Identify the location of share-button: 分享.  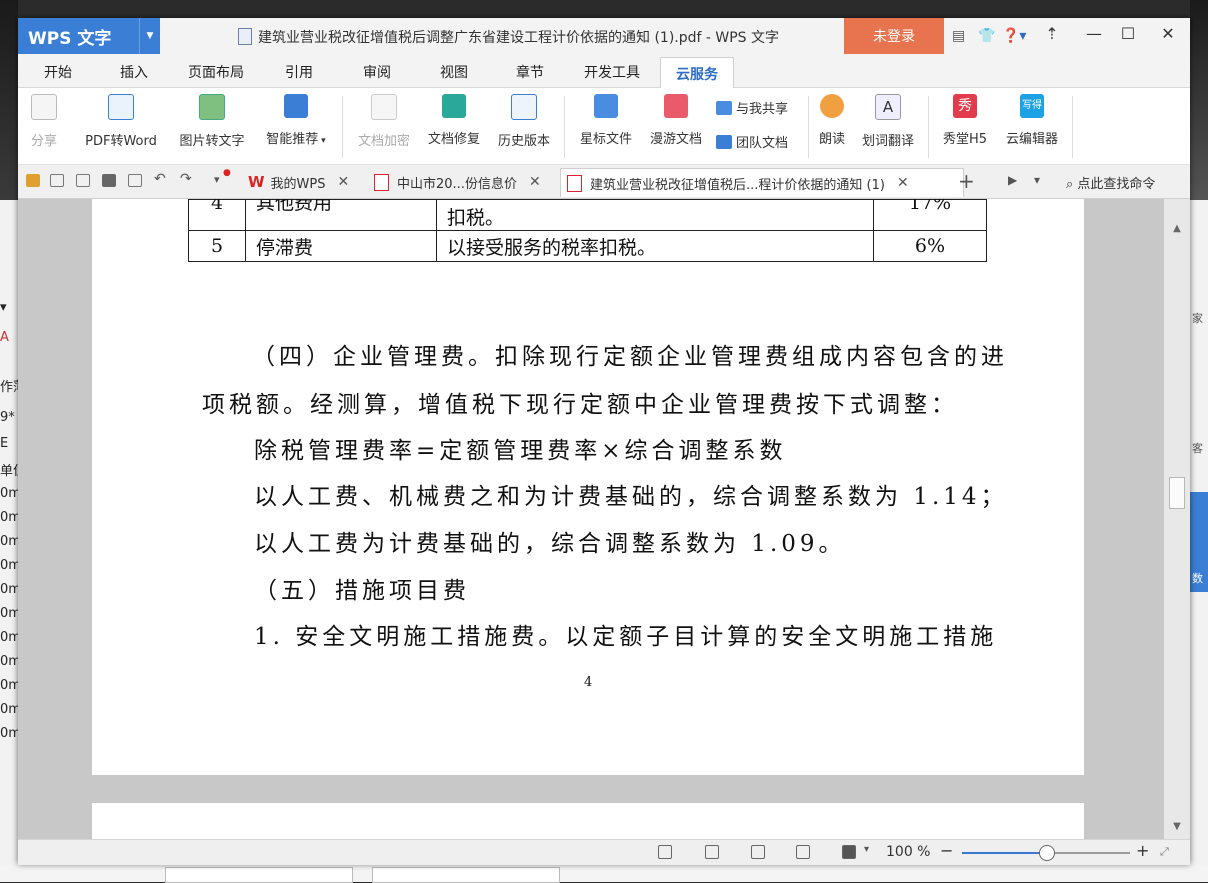
(44, 121).